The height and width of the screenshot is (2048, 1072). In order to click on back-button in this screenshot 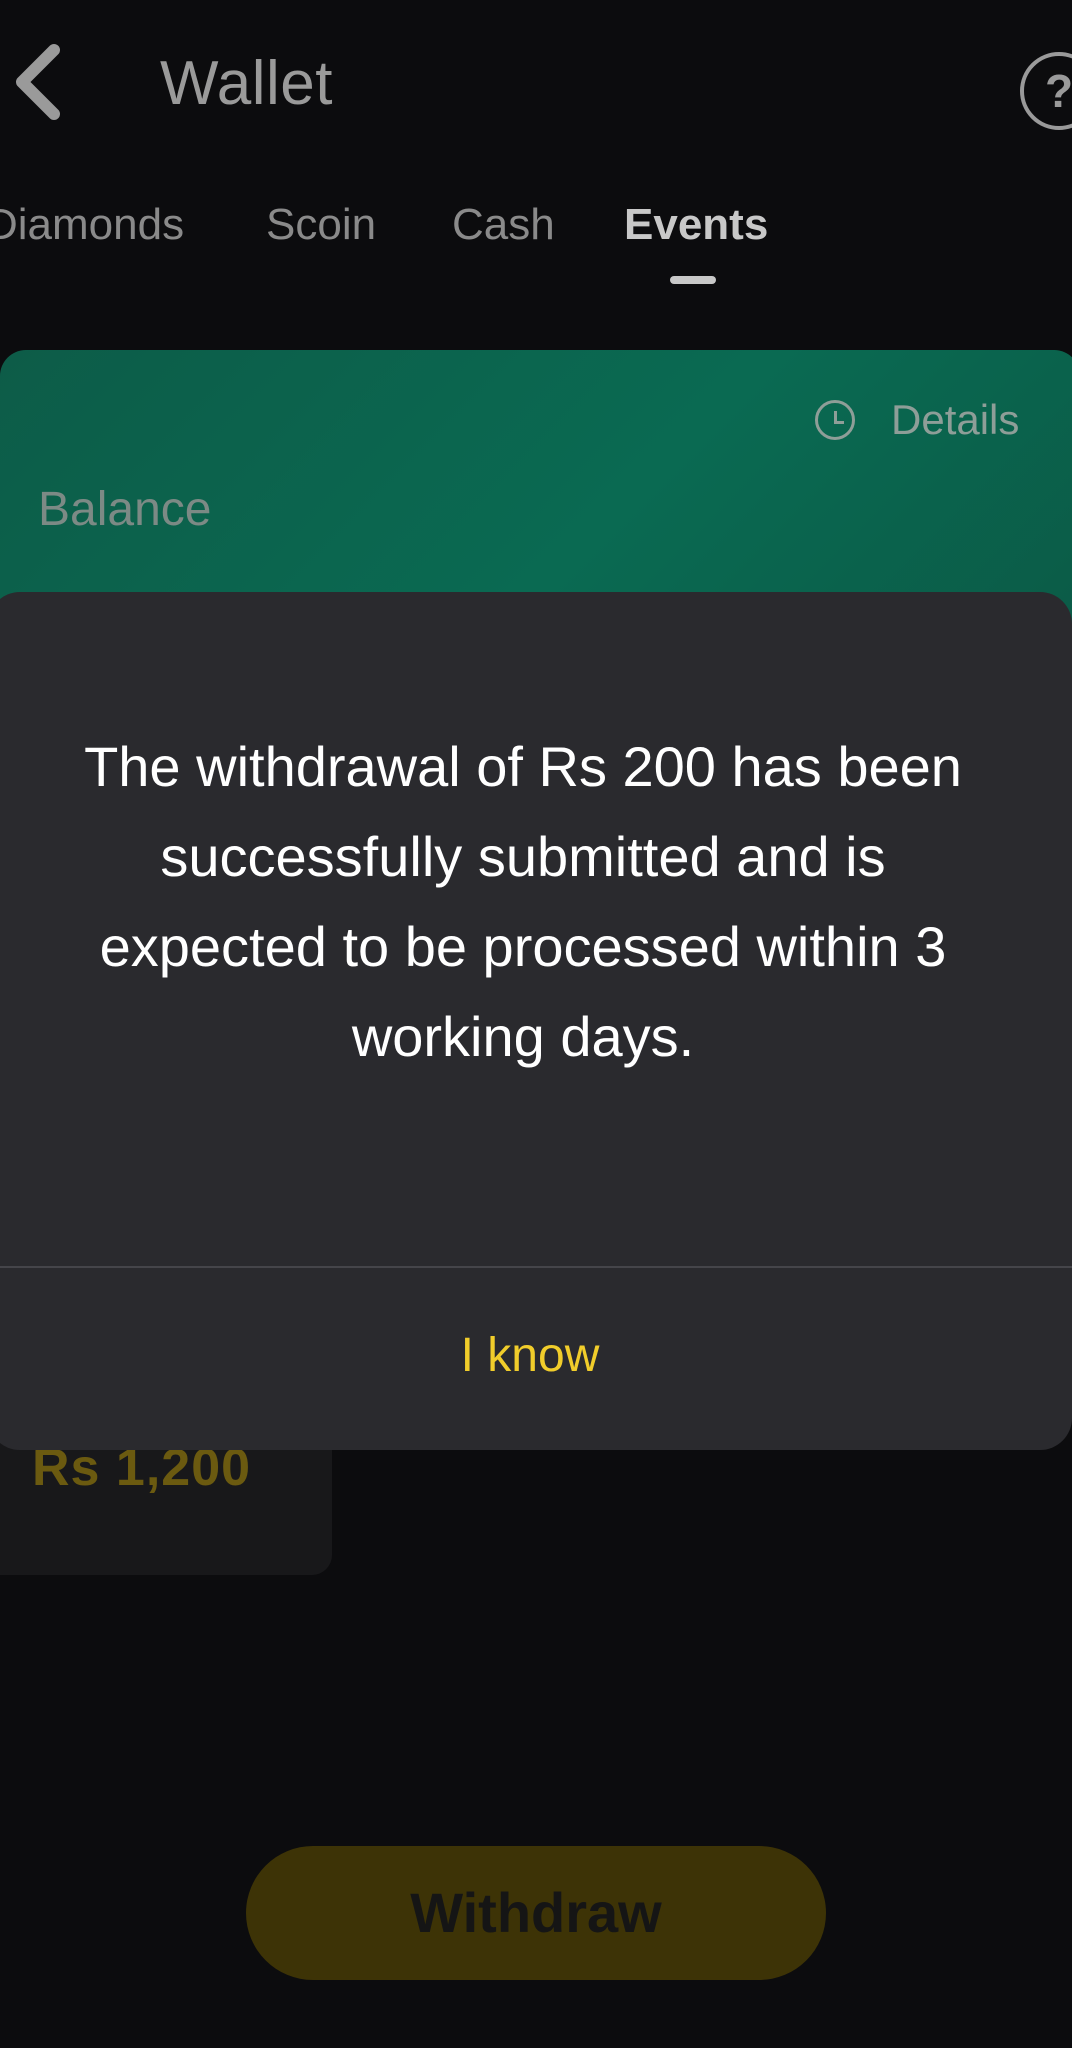, I will do `click(40, 80)`.